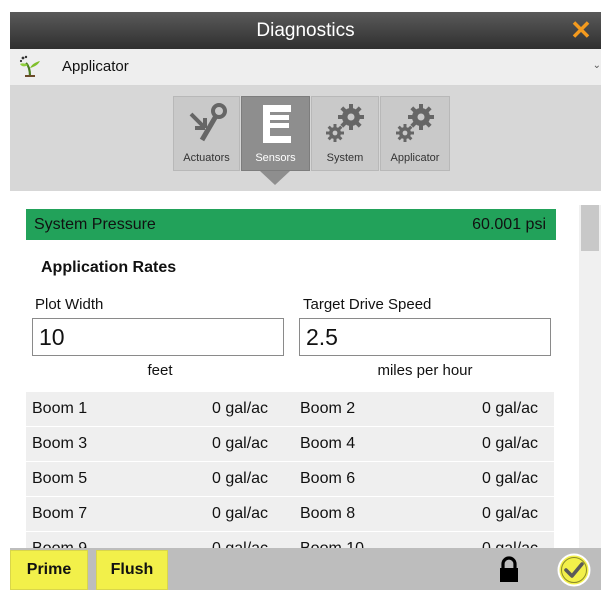 Image resolution: width=601 pixels, height=590 pixels. I want to click on plot-width-unit: feet, so click(160, 370).